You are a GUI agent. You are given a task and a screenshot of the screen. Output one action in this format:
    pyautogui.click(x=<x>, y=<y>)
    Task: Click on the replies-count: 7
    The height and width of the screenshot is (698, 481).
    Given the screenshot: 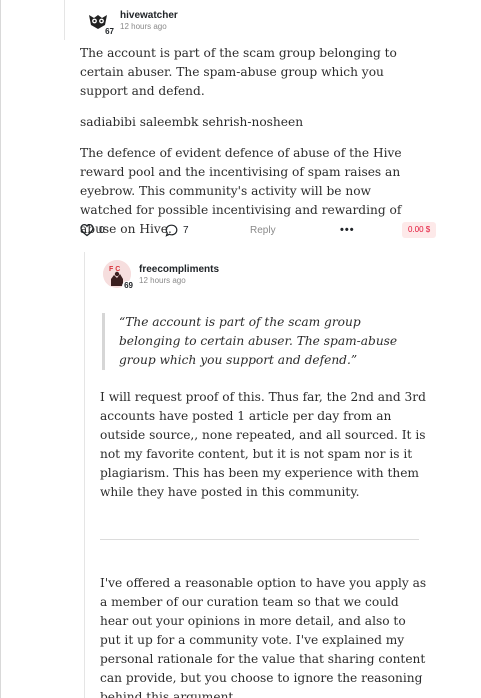 What is the action you would take?
    pyautogui.click(x=186, y=230)
    